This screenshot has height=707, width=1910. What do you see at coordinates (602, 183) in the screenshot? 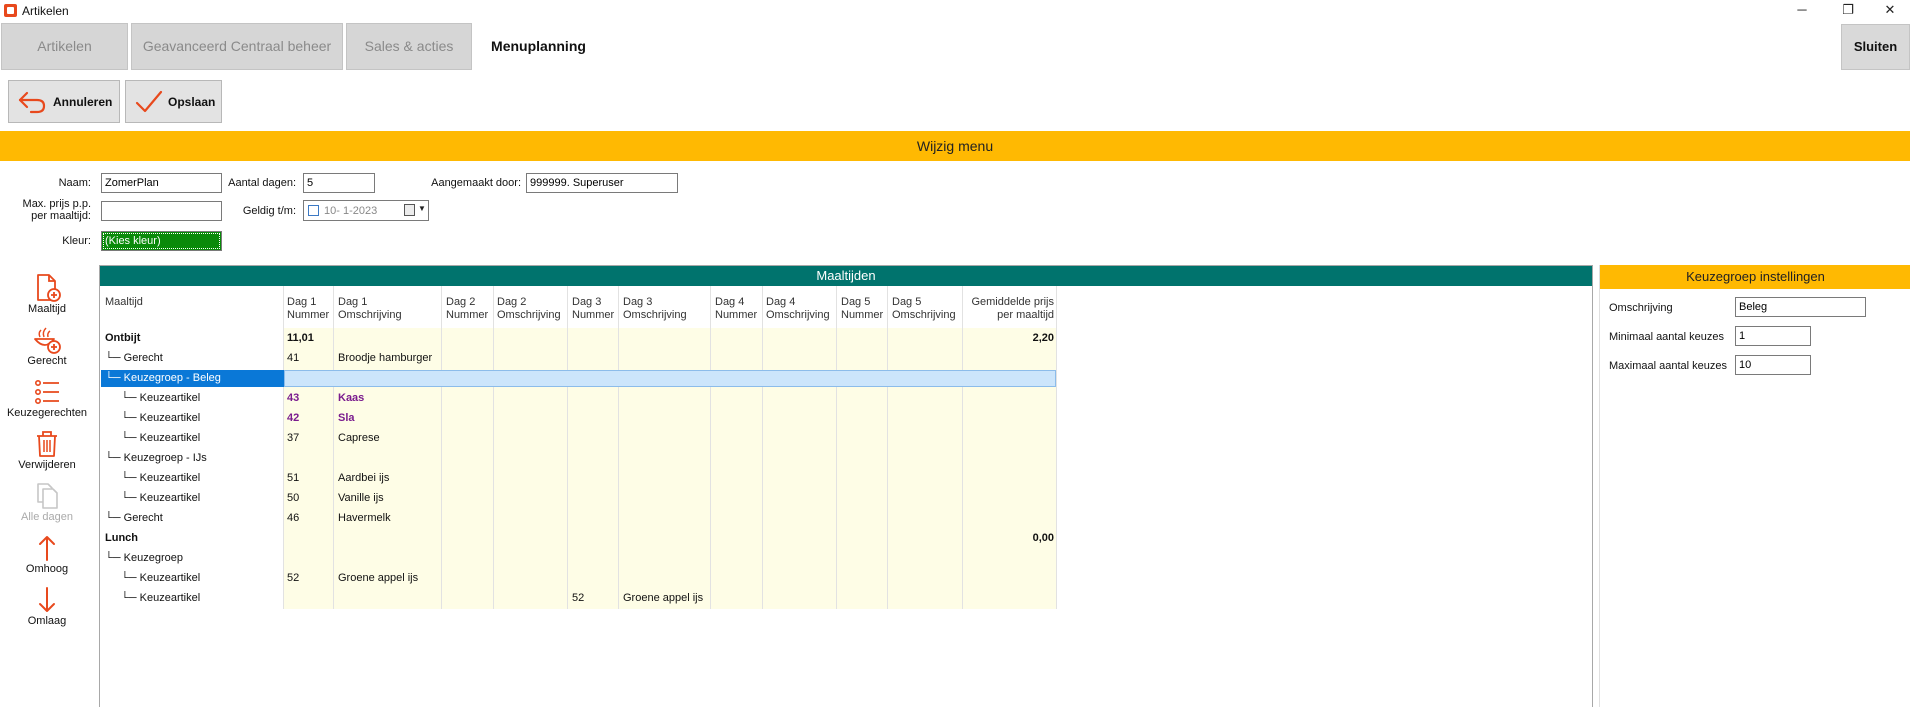
I see `created-by-input` at bounding box center [602, 183].